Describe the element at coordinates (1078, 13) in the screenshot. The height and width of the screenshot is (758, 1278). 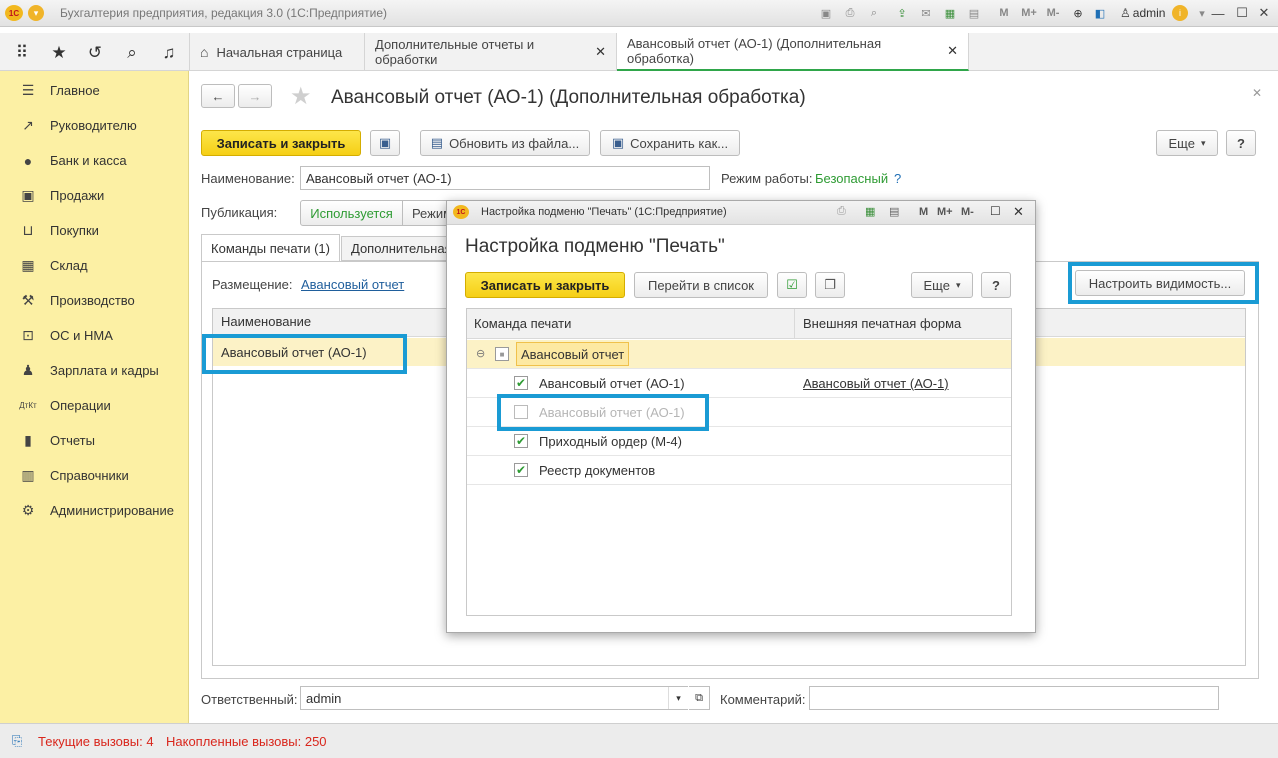
I see `zoom-icon: ⊕` at that location.